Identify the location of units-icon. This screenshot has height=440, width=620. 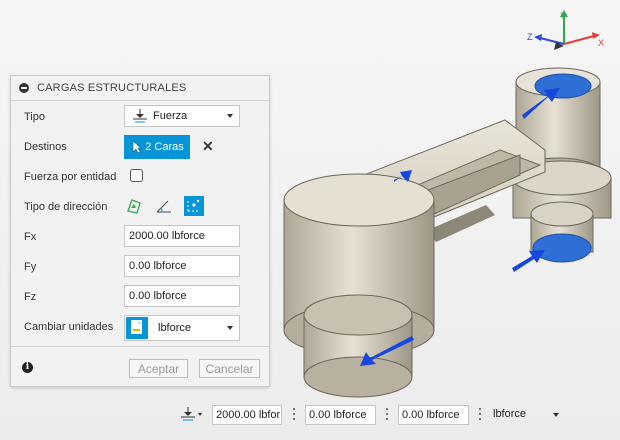
(137, 328).